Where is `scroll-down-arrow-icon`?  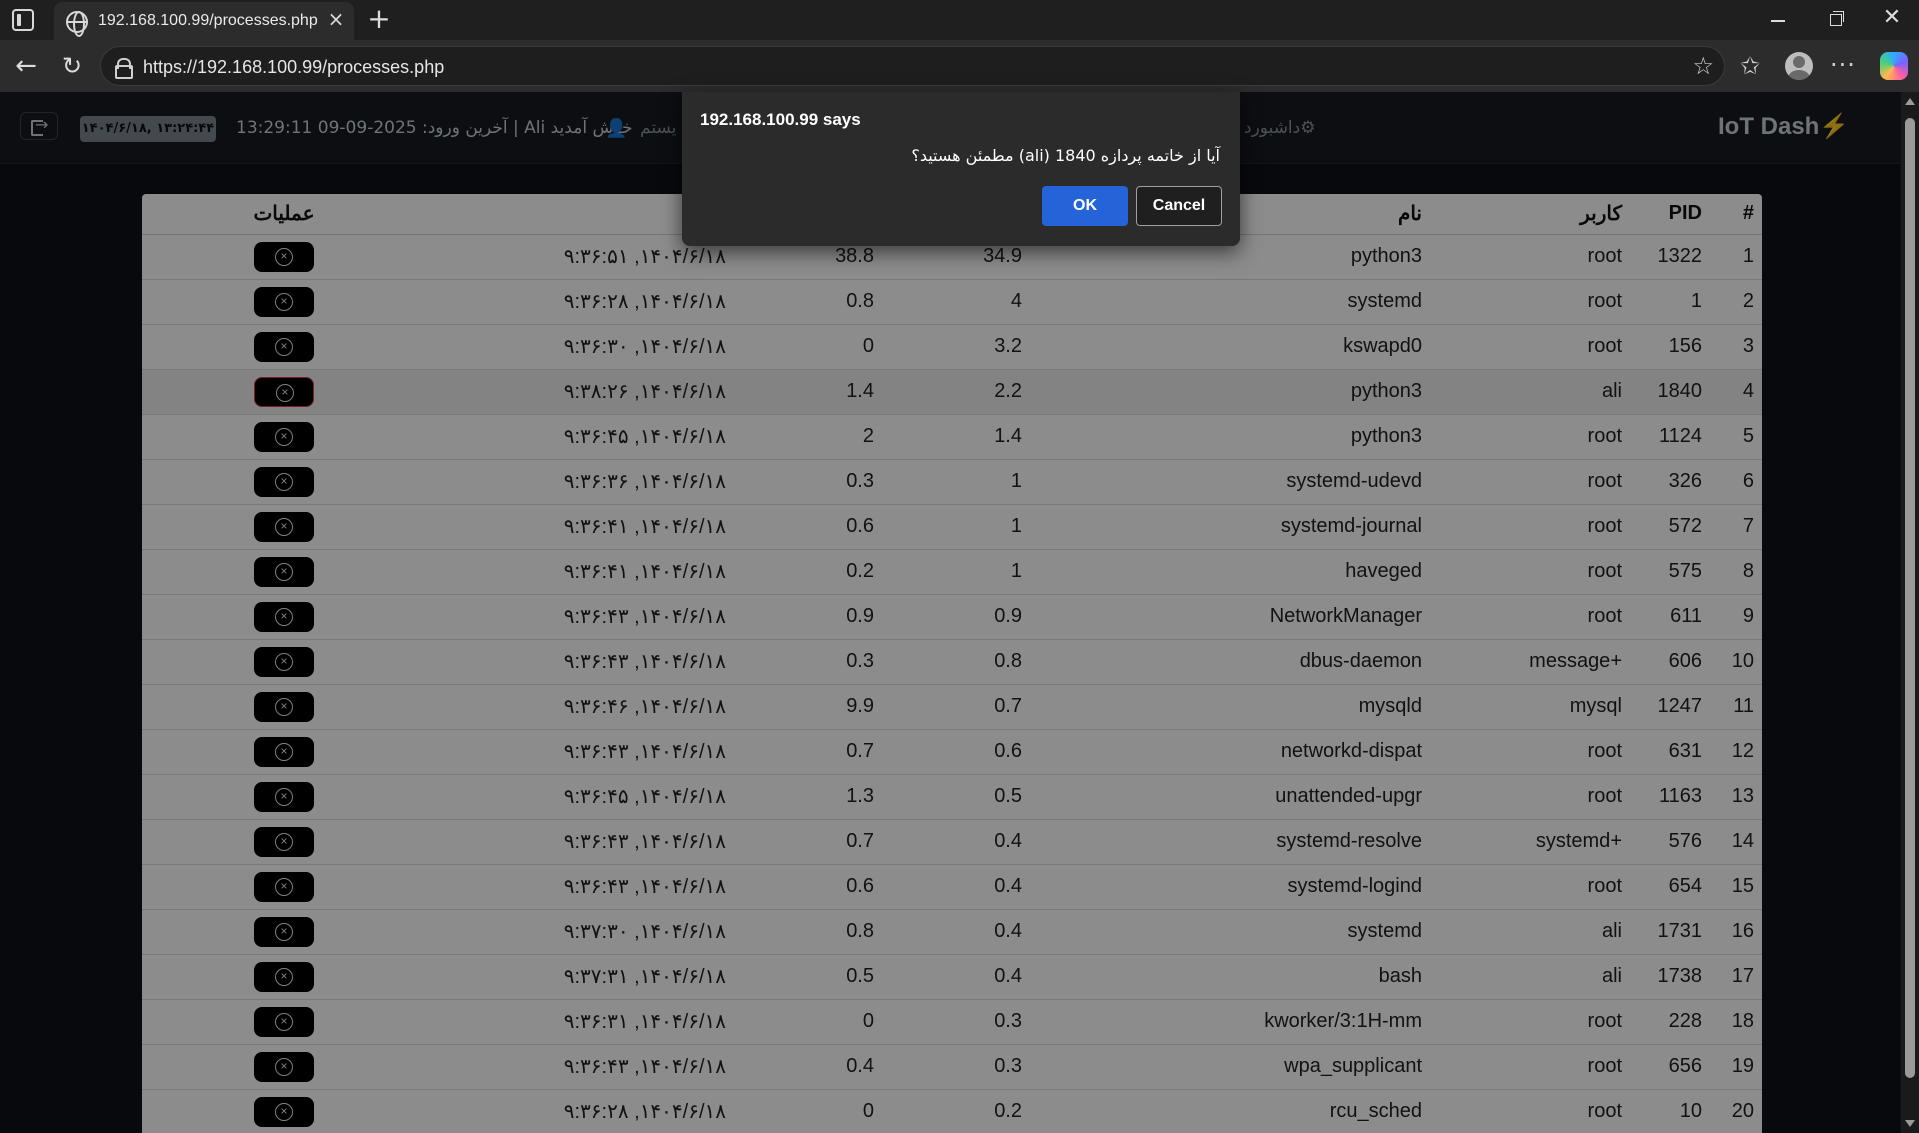 scroll-down-arrow-icon is located at coordinates (1910, 1123).